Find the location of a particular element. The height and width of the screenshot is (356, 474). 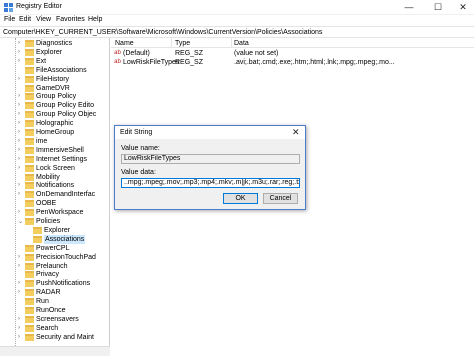

list-header: Name Type Data is located at coordinates (292, 43).